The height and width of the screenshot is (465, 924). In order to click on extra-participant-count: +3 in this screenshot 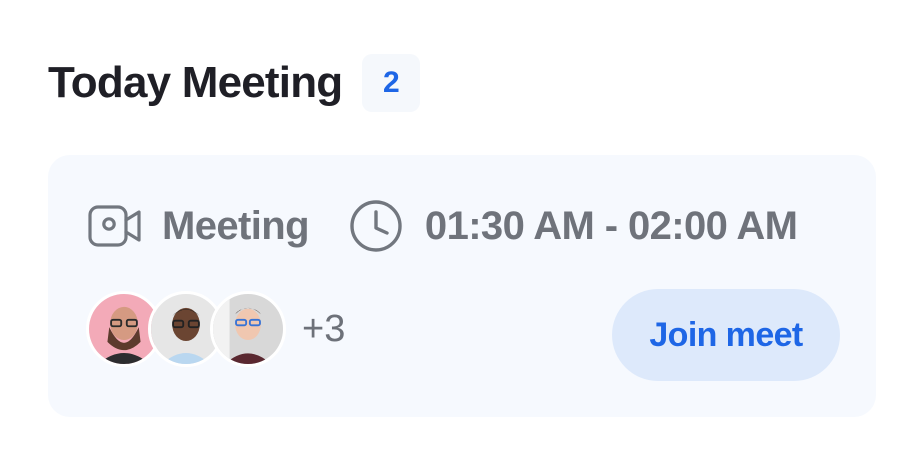, I will do `click(324, 329)`.